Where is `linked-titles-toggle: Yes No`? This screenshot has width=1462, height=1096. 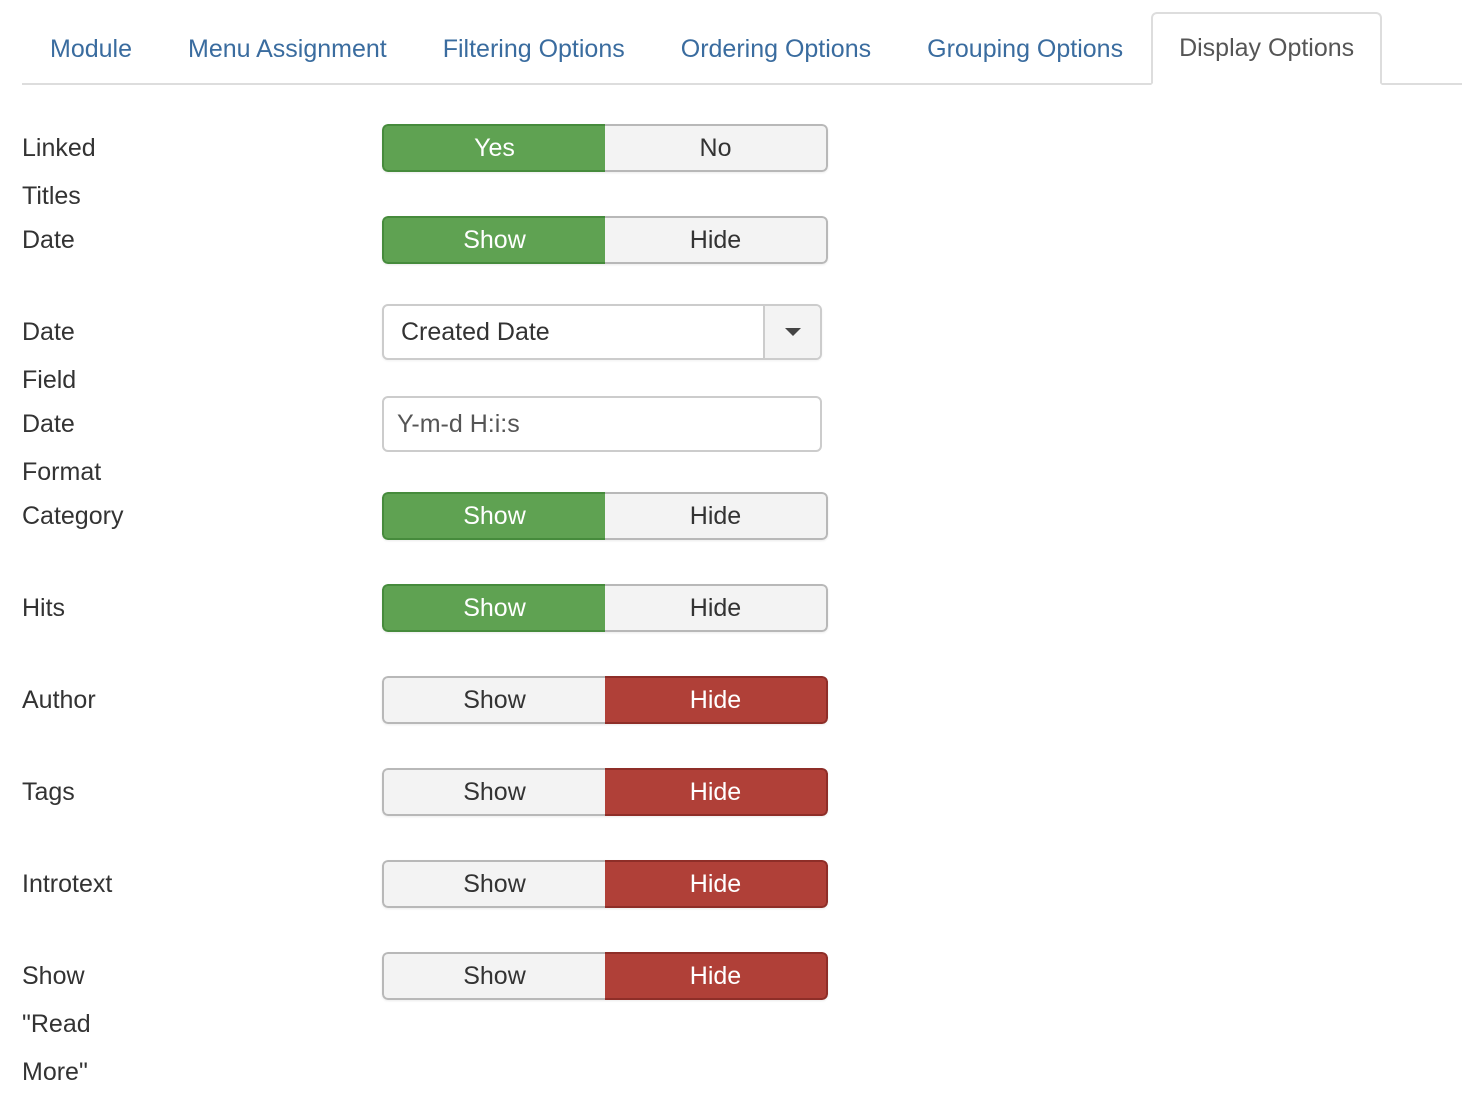
linked-titles-toggle: Yes No is located at coordinates (605, 148).